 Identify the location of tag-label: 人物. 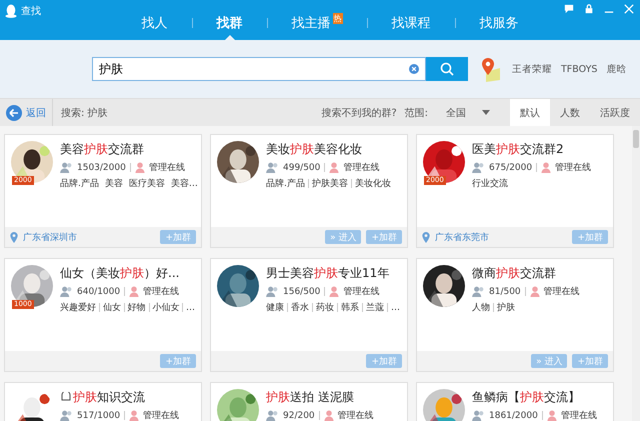
(481, 308).